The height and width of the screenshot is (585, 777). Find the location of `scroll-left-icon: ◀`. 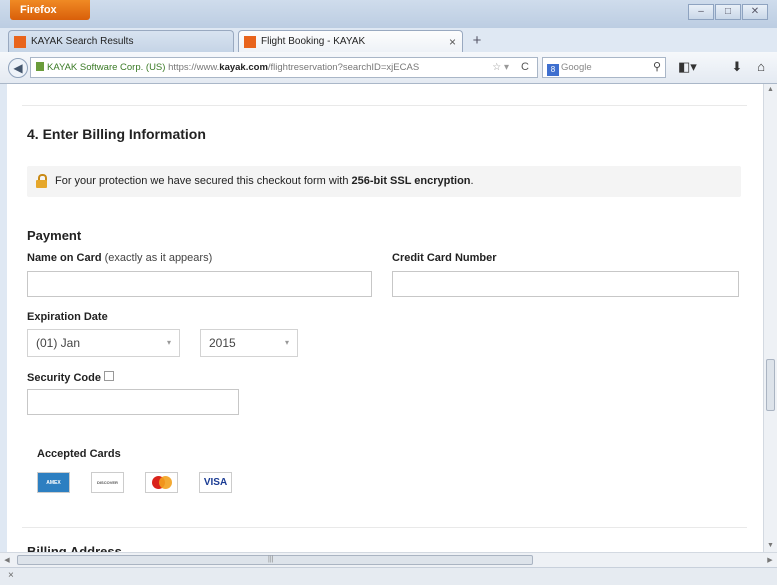

scroll-left-icon: ◀ is located at coordinates (7, 560).